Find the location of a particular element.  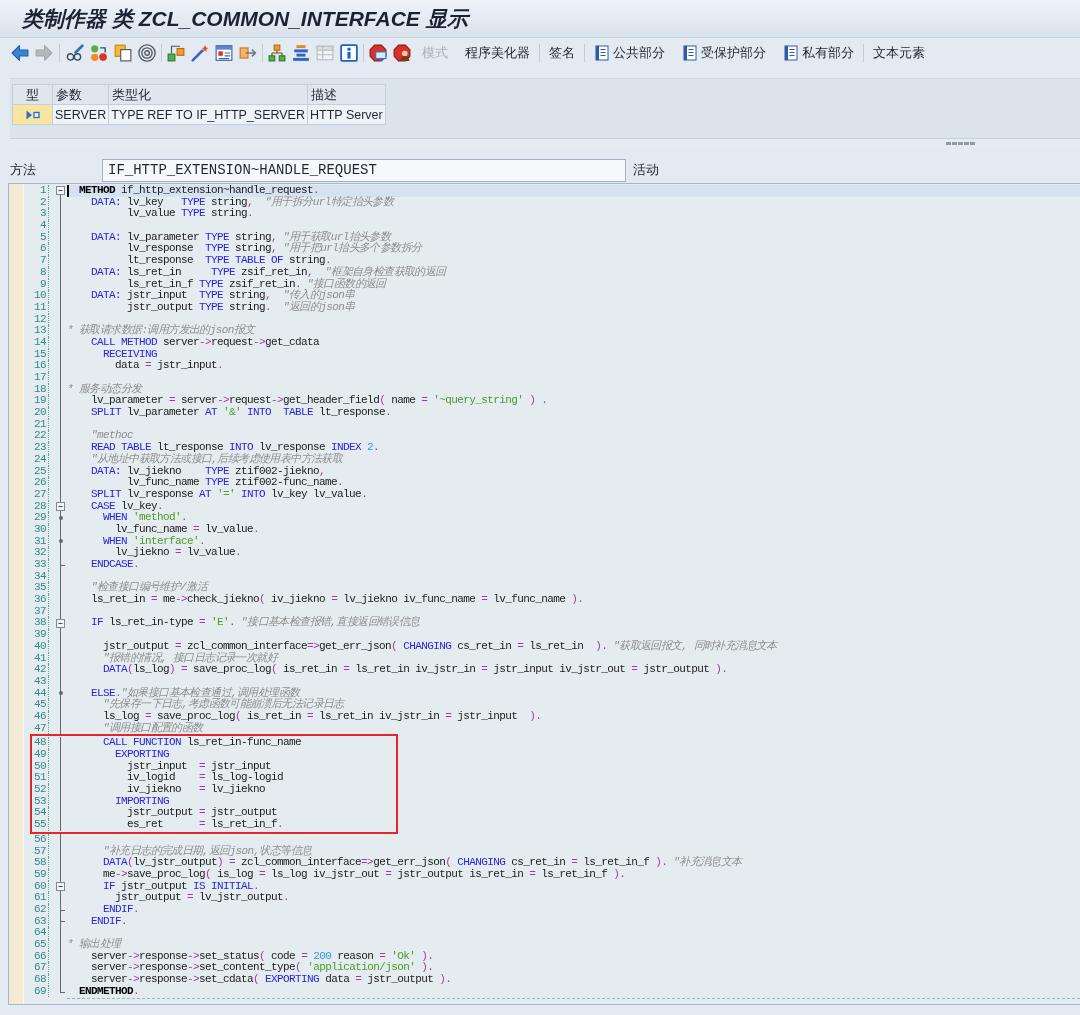

toolbar-button: 私有部分 is located at coordinates (818, 52).